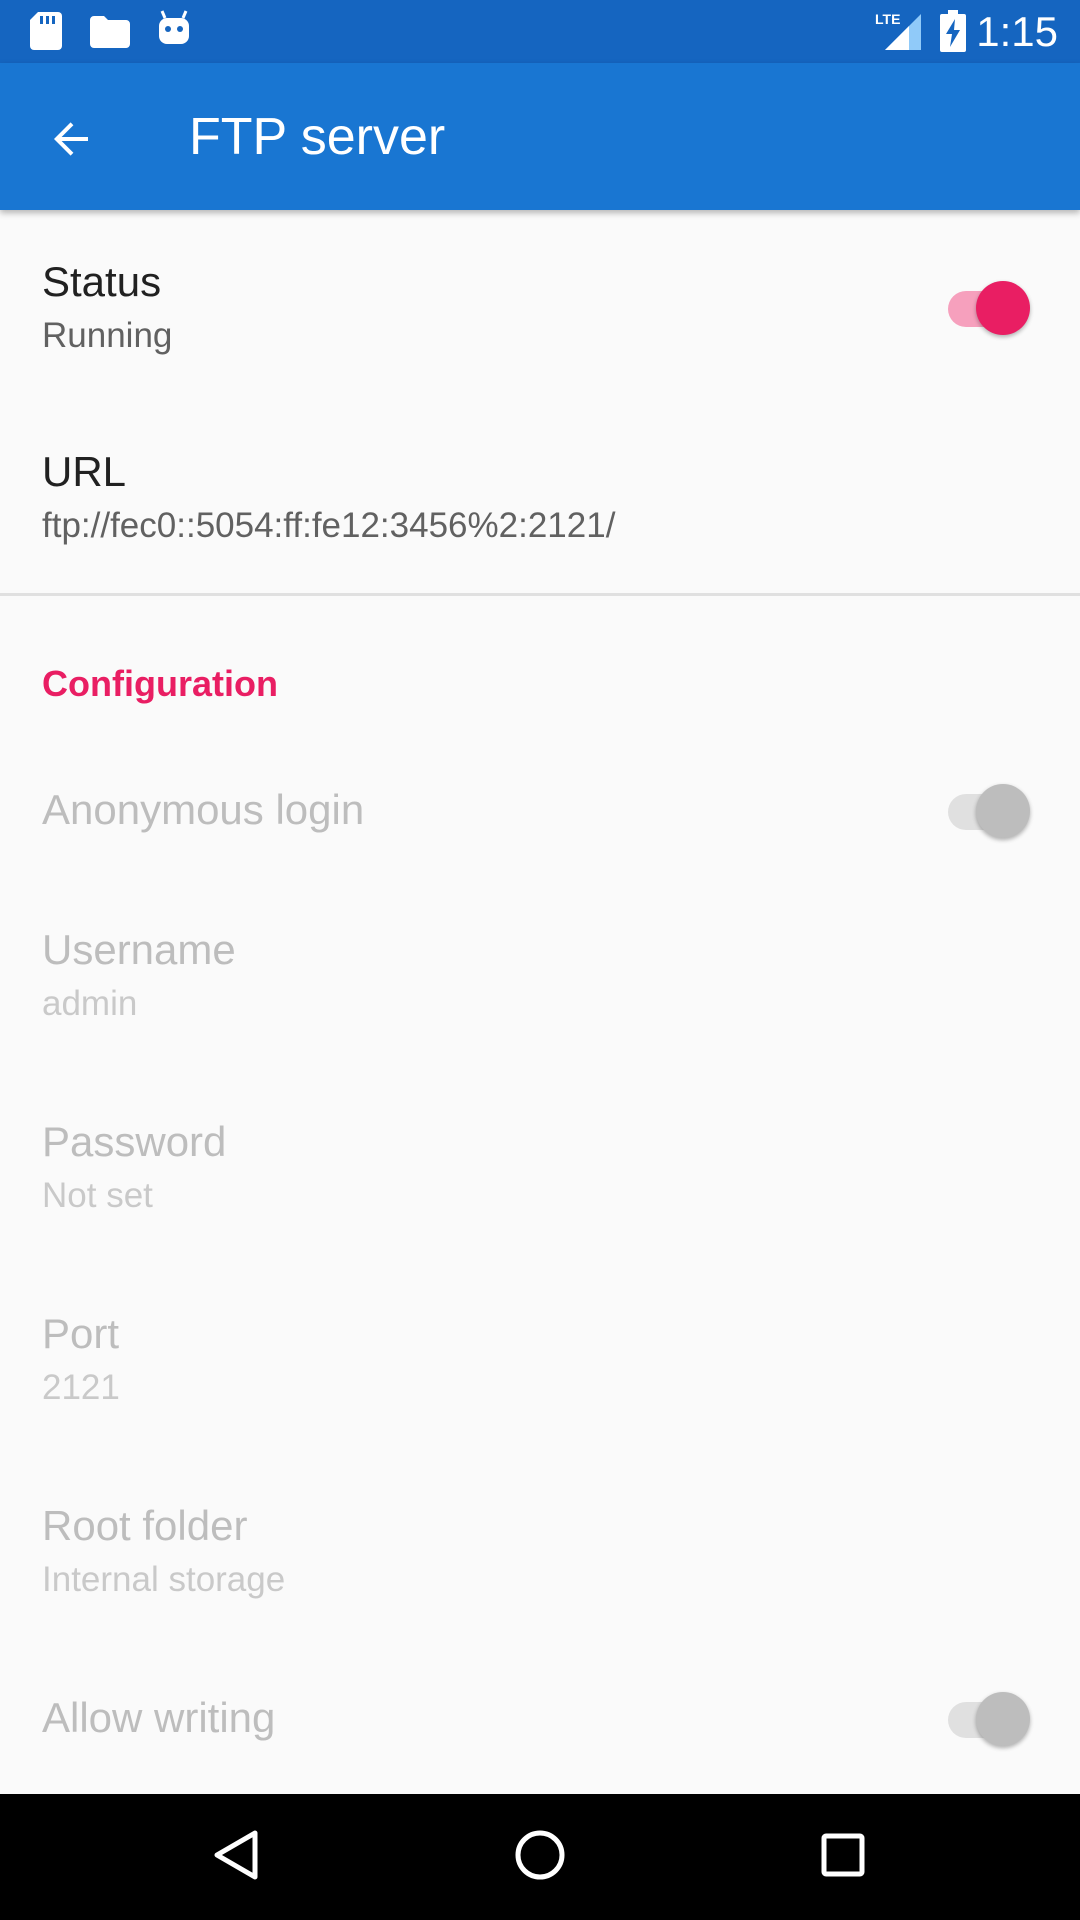 The width and height of the screenshot is (1080, 1920). What do you see at coordinates (90, 1003) in the screenshot?
I see `pref-username-summary: admin` at bounding box center [90, 1003].